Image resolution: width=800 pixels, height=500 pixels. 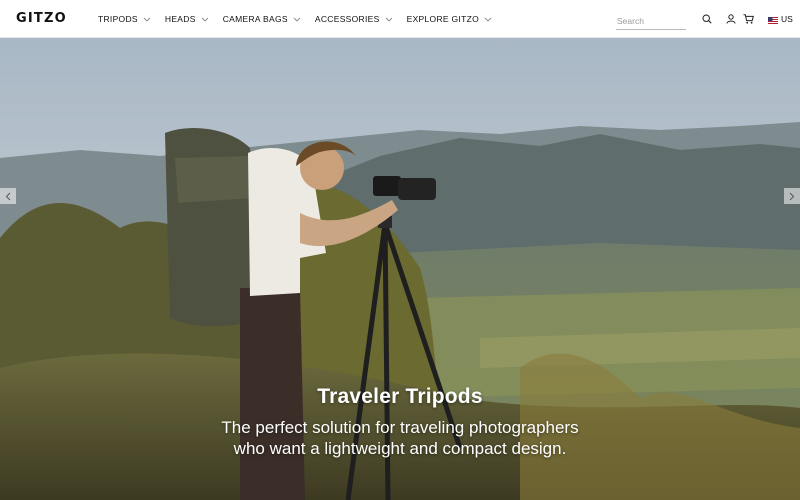 I want to click on nav-item-heads: HEADS, so click(x=187, y=19).